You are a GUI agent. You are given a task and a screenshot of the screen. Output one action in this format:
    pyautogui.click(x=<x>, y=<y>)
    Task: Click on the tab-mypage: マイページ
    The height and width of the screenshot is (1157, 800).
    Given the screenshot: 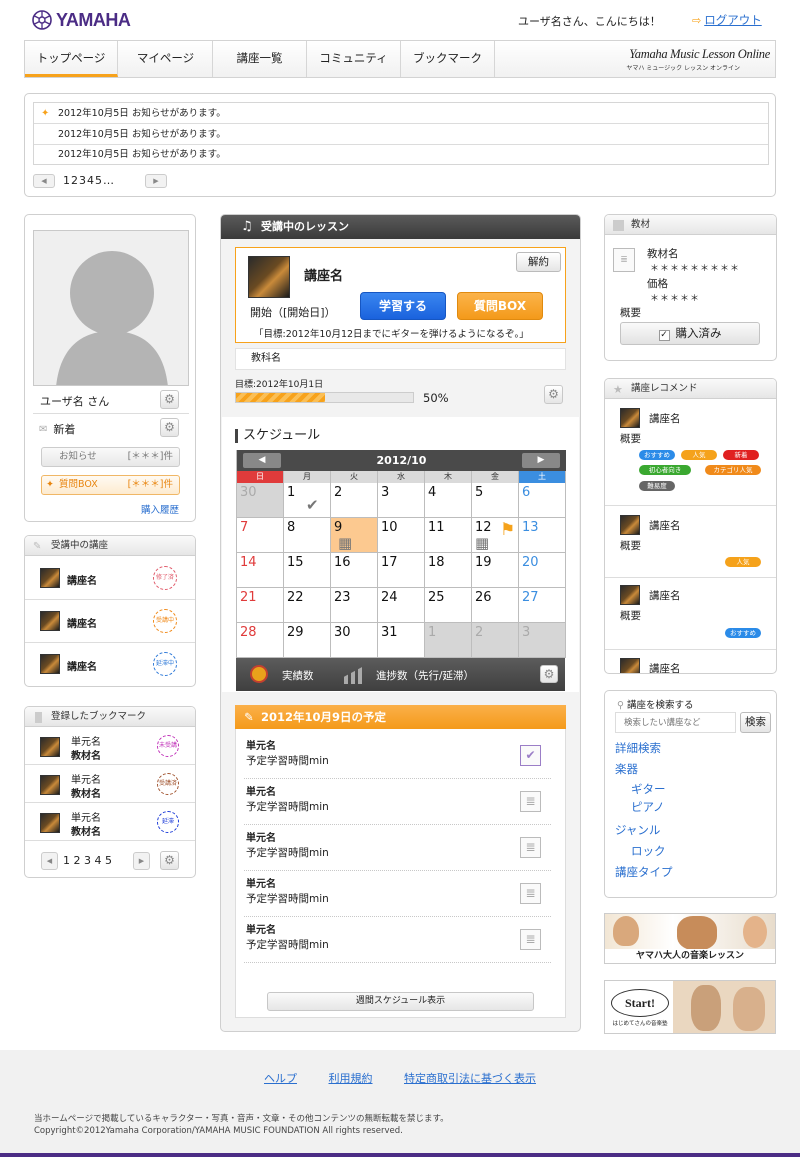 What is the action you would take?
    pyautogui.click(x=166, y=59)
    